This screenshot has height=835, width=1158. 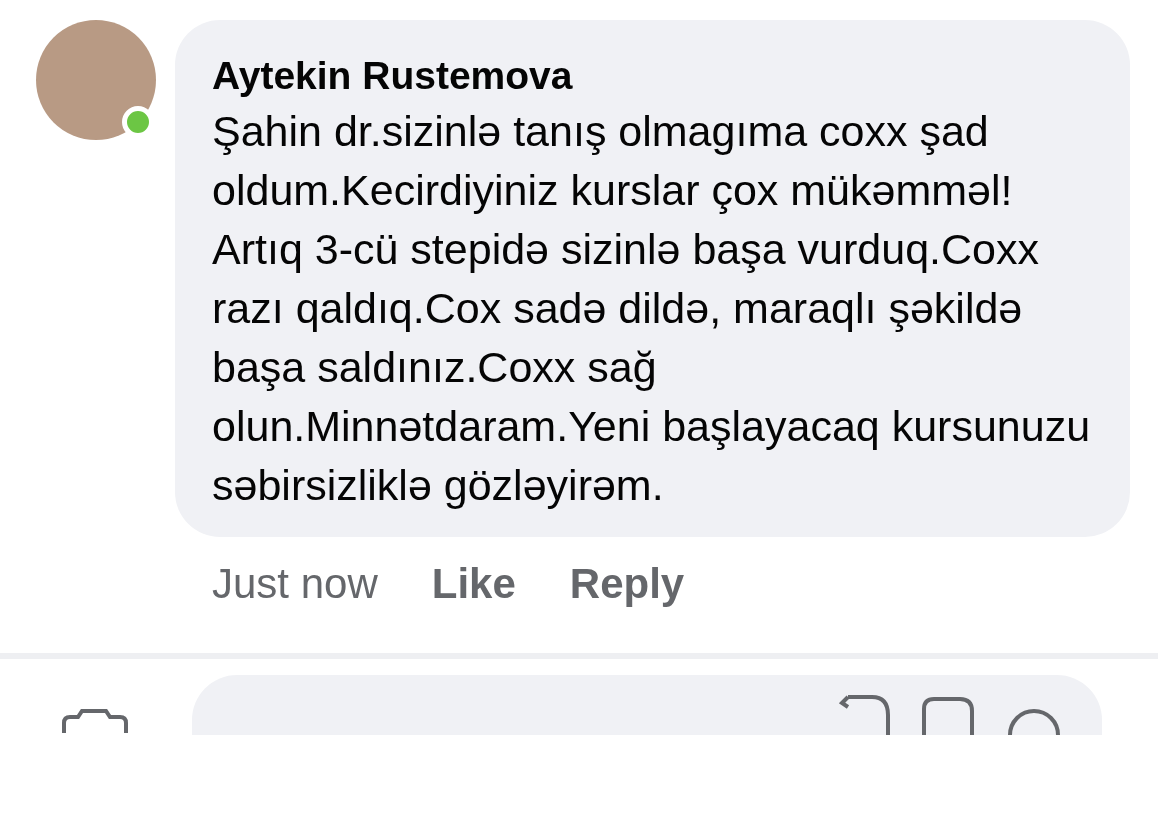 What do you see at coordinates (627, 583) in the screenshot?
I see `reply-link: Reply` at bounding box center [627, 583].